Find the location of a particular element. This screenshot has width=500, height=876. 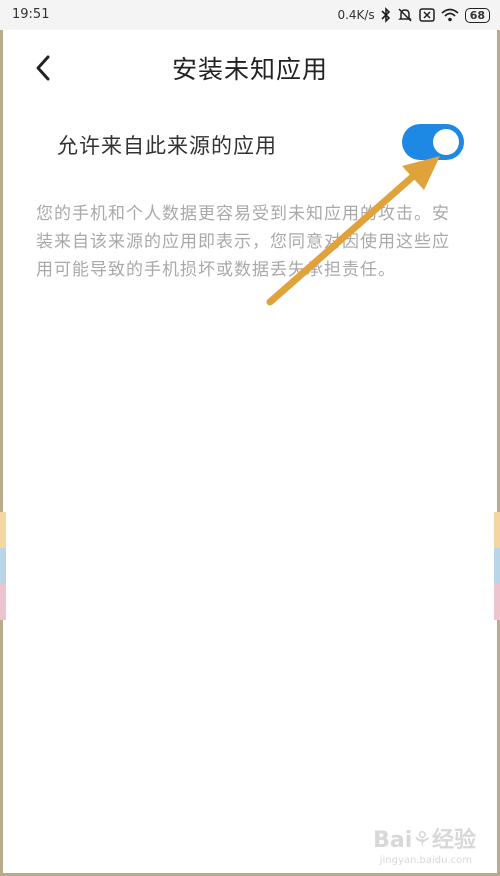

wifi-icon is located at coordinates (450, 15).